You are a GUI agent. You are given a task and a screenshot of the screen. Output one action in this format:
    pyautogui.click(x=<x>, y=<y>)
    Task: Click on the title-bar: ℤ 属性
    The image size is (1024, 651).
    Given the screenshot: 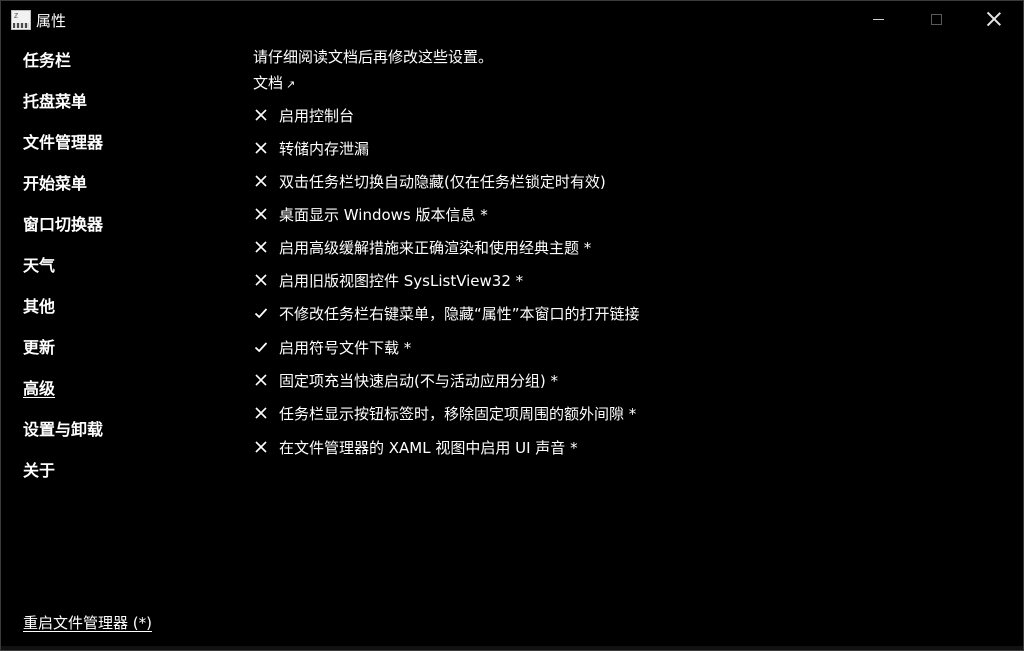 What is the action you would take?
    pyautogui.click(x=512, y=19)
    